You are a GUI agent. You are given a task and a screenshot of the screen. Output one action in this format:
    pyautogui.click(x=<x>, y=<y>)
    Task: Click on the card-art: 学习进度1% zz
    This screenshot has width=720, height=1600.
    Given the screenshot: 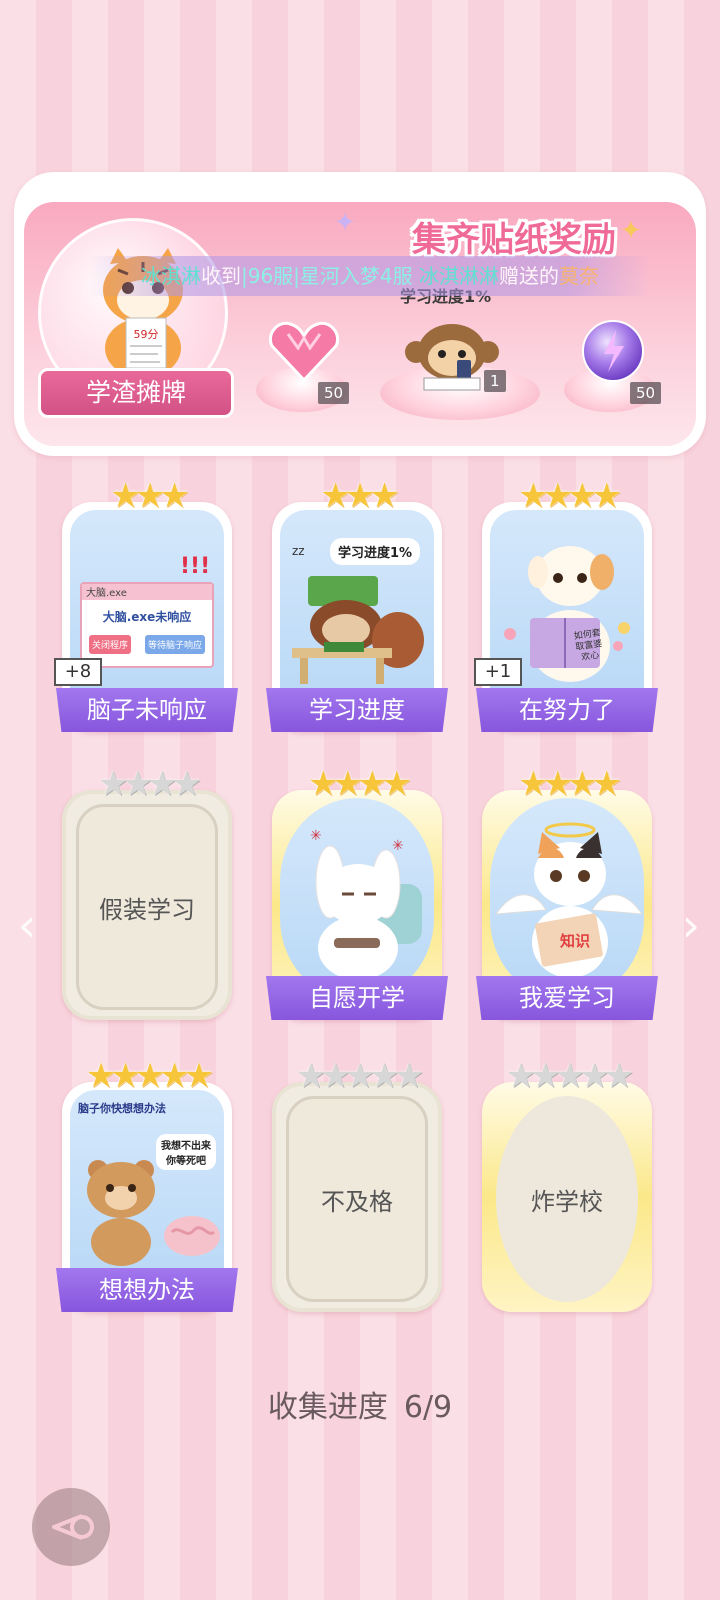 What is the action you would take?
    pyautogui.click(x=357, y=610)
    